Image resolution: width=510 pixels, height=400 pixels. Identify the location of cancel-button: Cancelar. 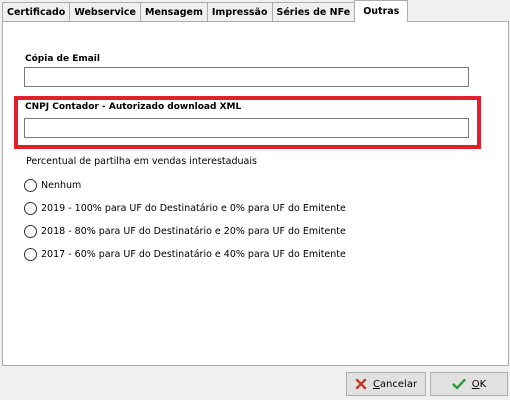
(386, 384).